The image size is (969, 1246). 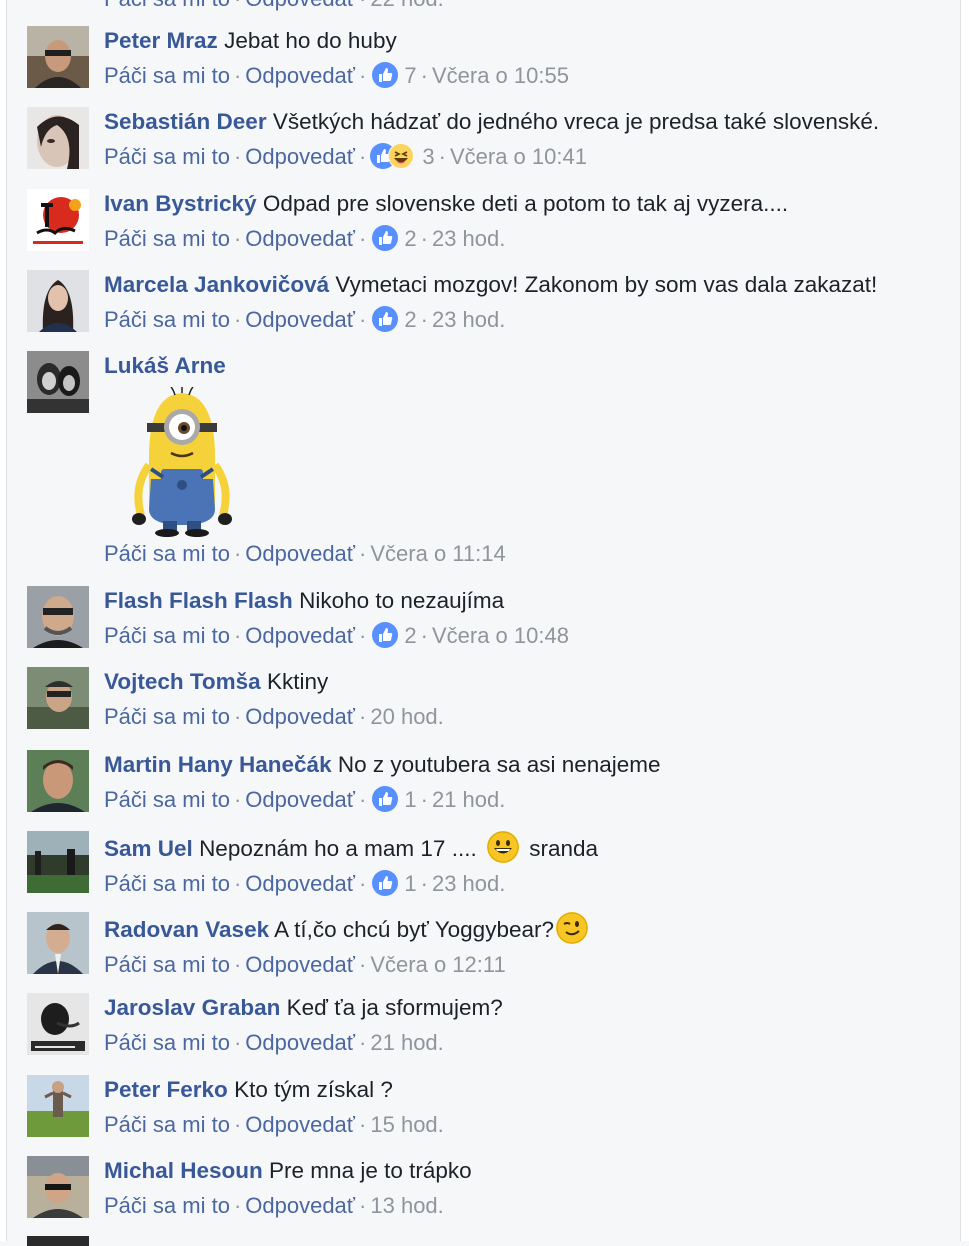 What do you see at coordinates (148, 848) in the screenshot?
I see `comment-author: Sam Uel` at bounding box center [148, 848].